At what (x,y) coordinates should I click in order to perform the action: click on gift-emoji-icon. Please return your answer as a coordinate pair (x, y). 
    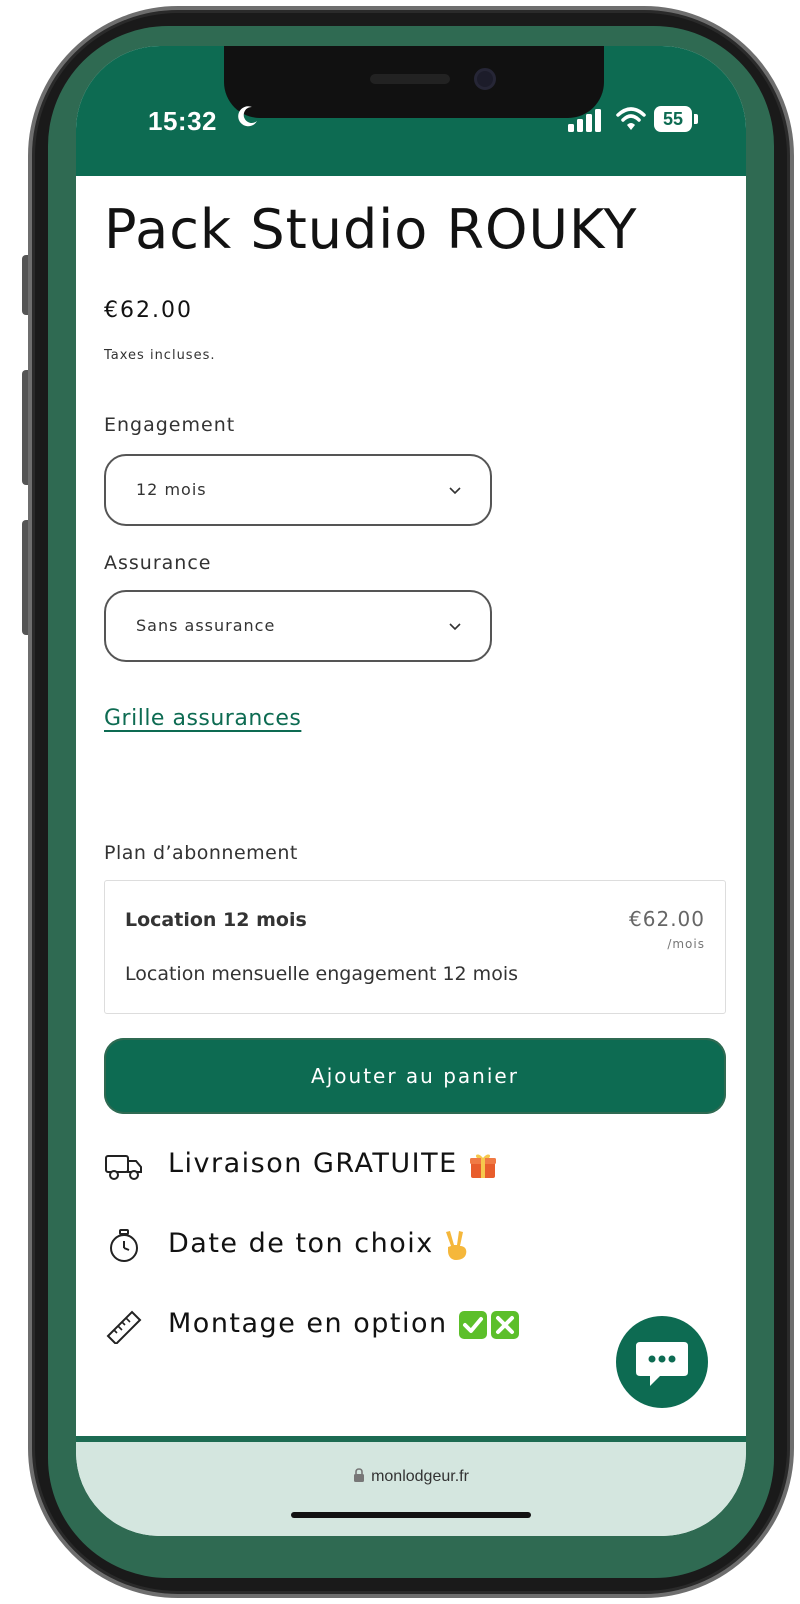
    Looking at the image, I should click on (482, 1166).